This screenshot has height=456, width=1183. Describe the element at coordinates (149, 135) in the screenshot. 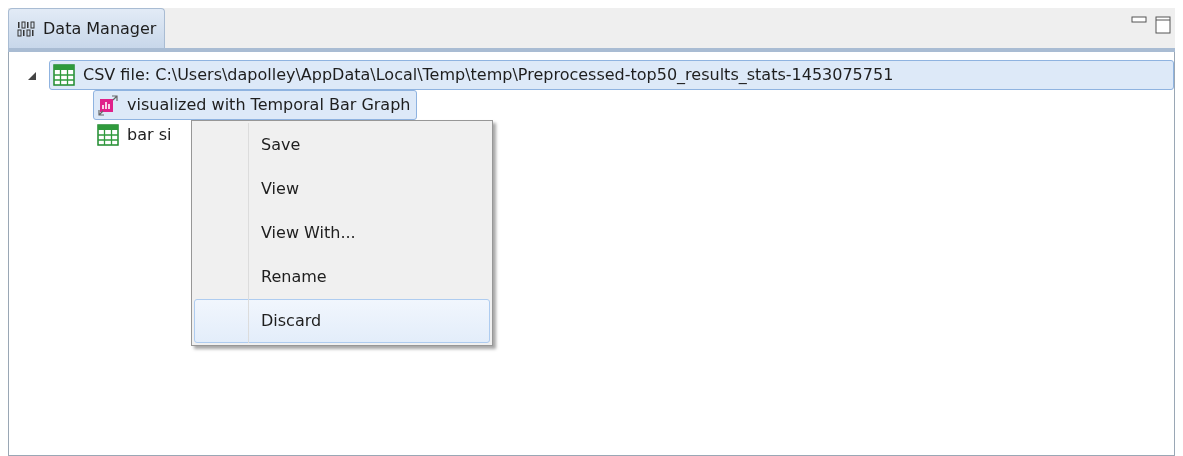

I see `item-label: bar si` at that location.